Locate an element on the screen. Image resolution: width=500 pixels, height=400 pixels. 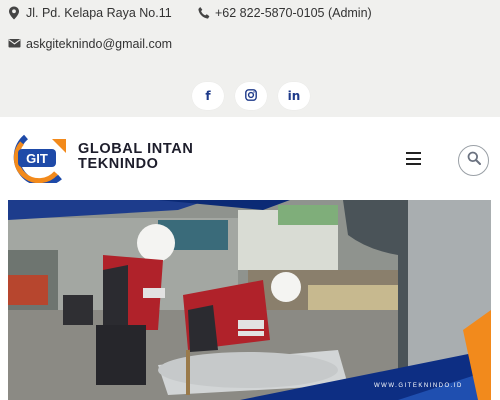
phone-icon is located at coordinates (204, 13).